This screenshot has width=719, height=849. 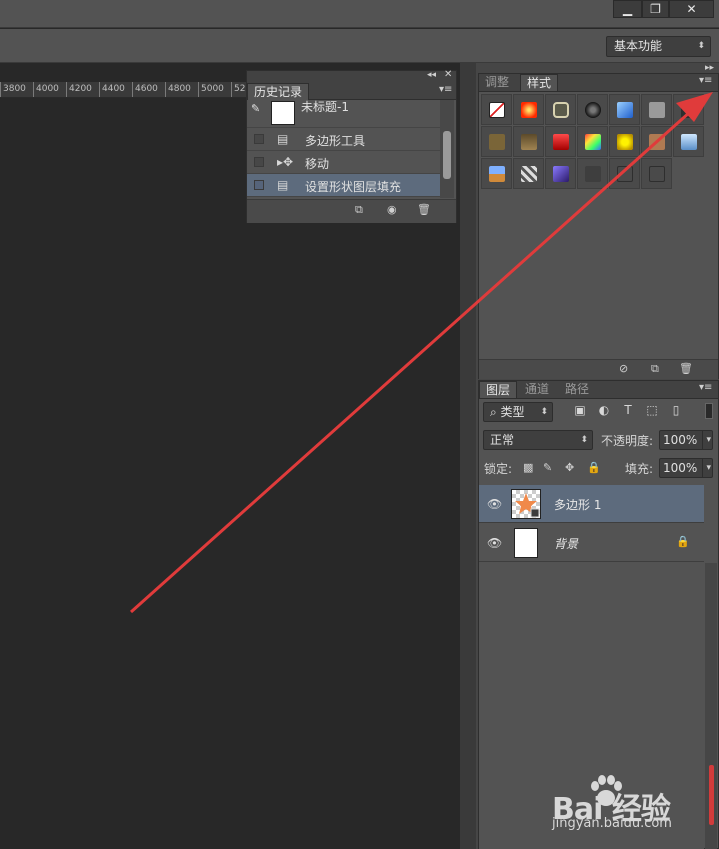 I want to click on horizontal-ruler: 3800 4000 4200 4400 4600 4800 5000 52, so click(x=125, y=90).